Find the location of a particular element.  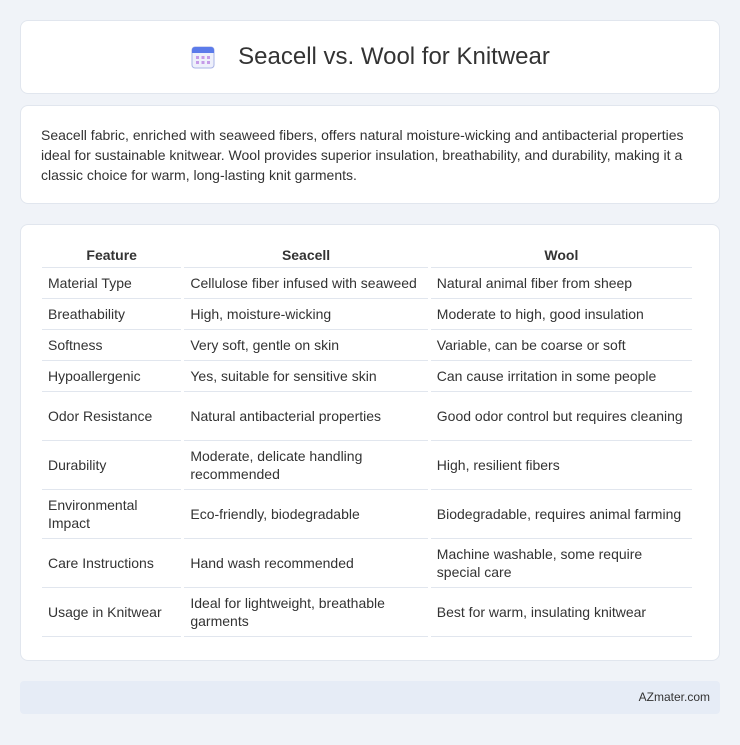

feature-cell: Care Instructions is located at coordinates (112, 563).